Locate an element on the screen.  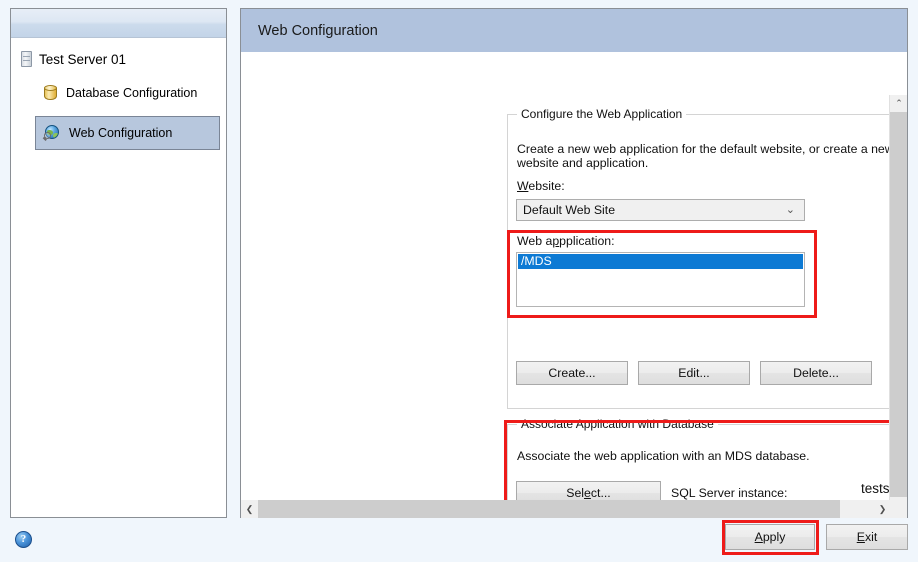
horizontal-scrollbar-thumb is located at coordinates (549, 509).